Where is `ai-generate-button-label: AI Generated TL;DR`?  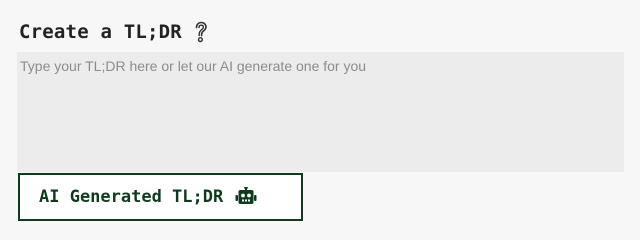
ai-generate-button-label: AI Generated TL;DR is located at coordinates (131, 197).